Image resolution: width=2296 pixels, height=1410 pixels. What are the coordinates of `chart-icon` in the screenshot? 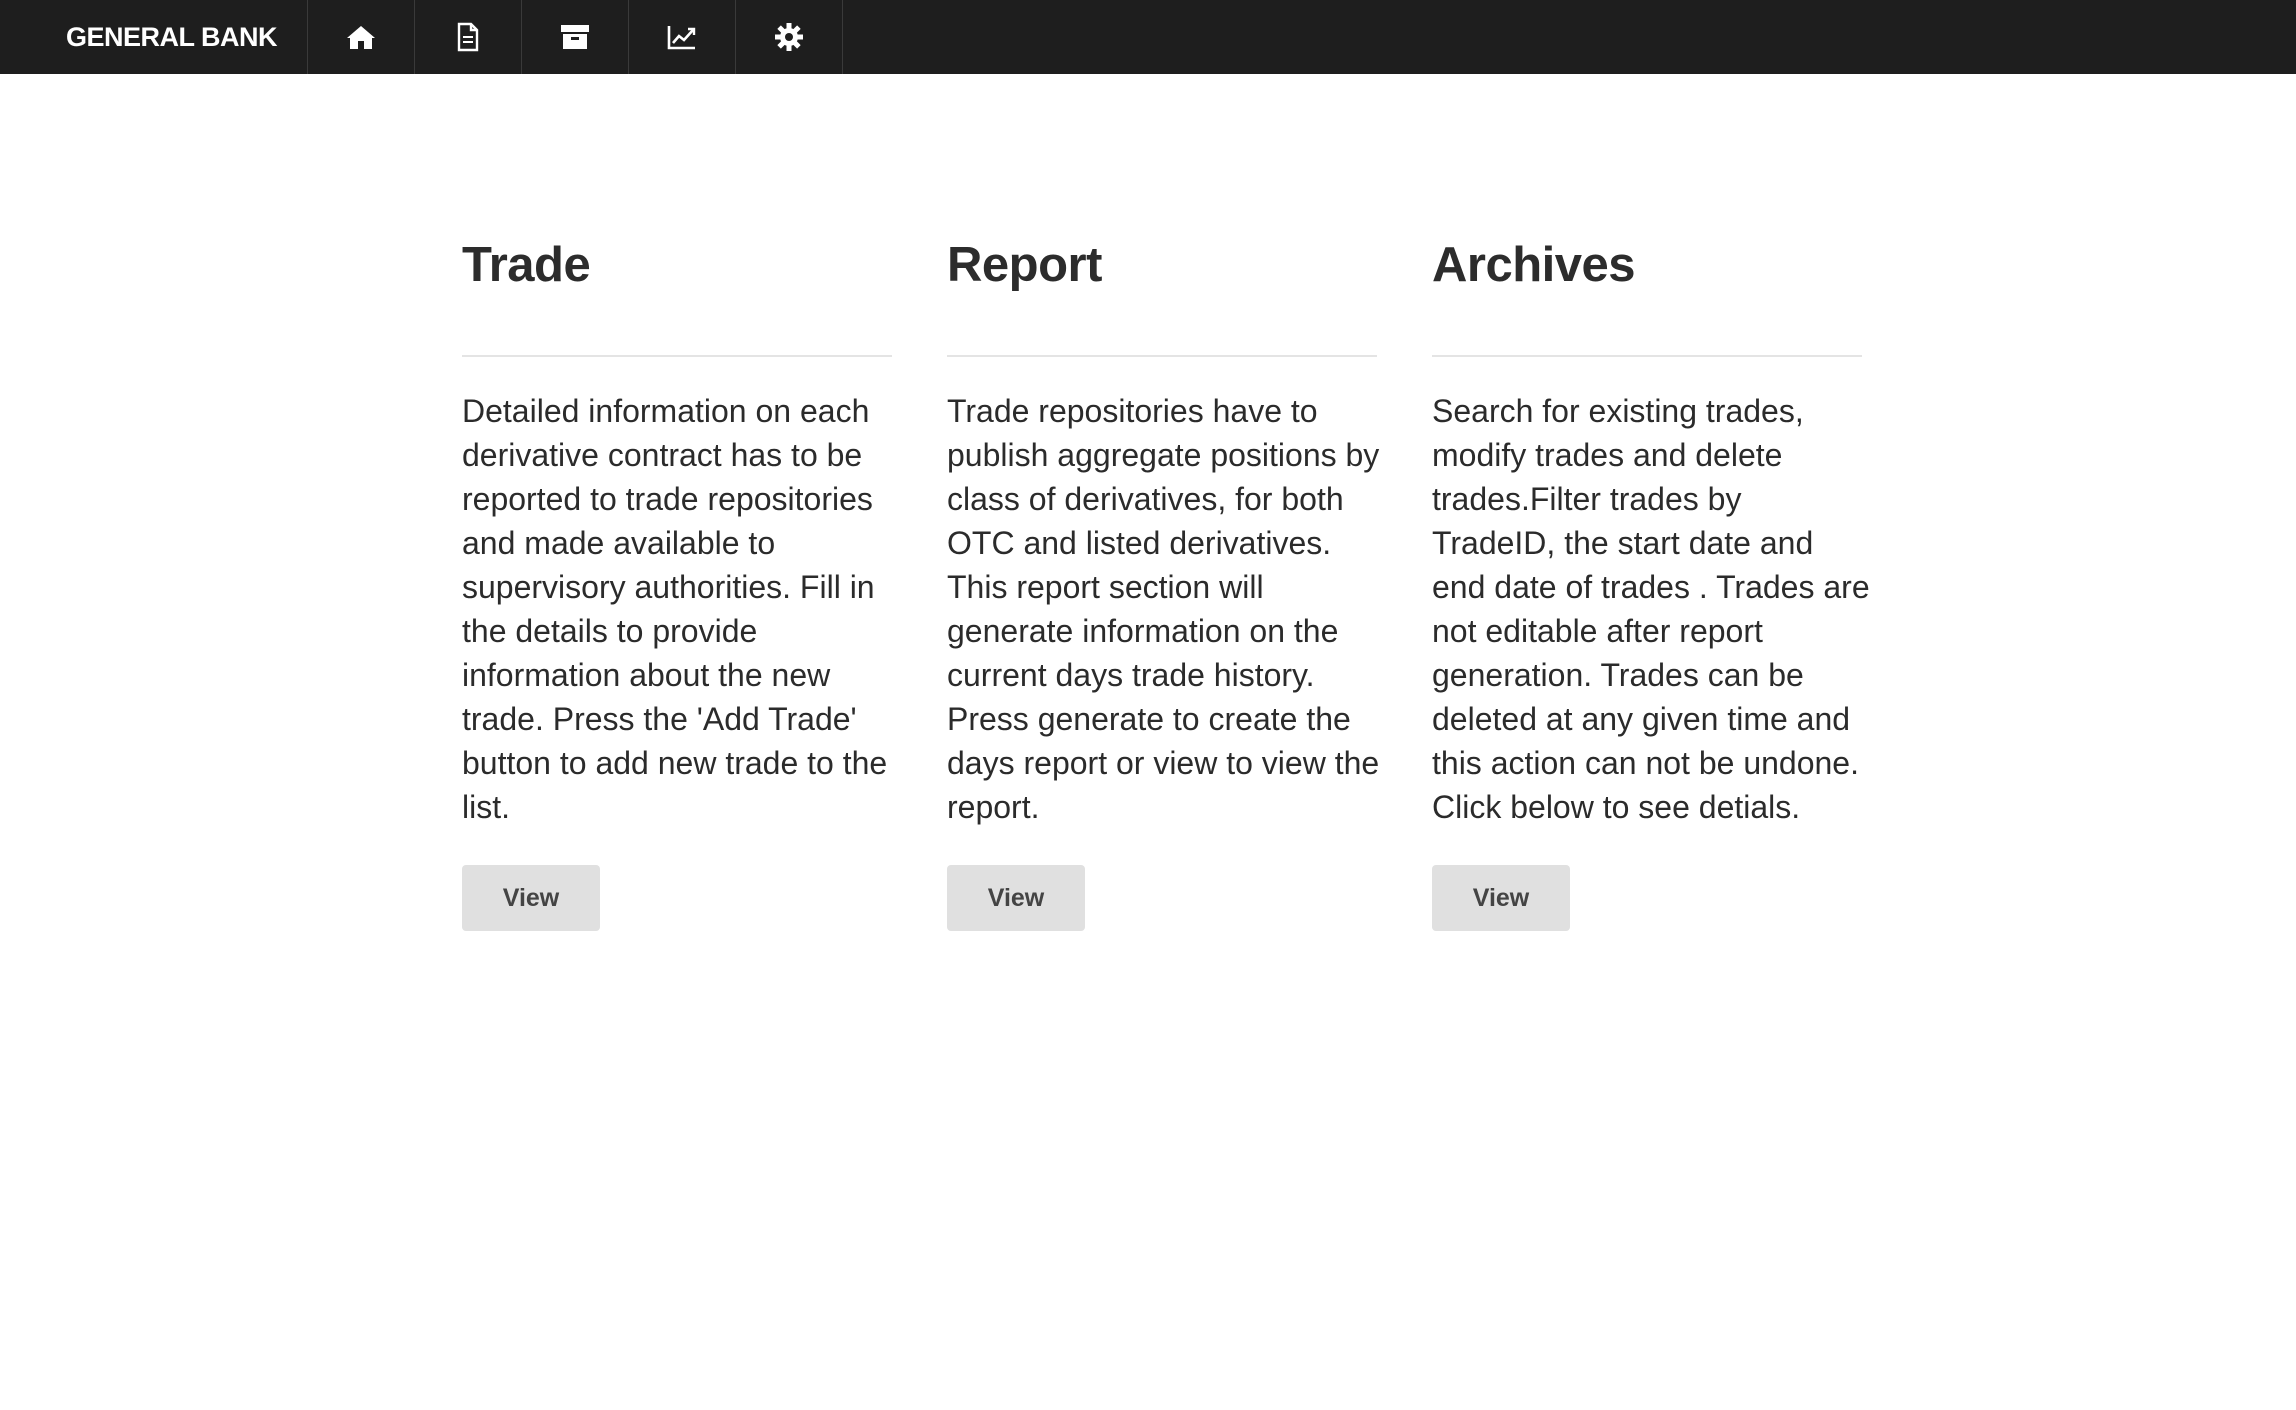 It's located at (682, 37).